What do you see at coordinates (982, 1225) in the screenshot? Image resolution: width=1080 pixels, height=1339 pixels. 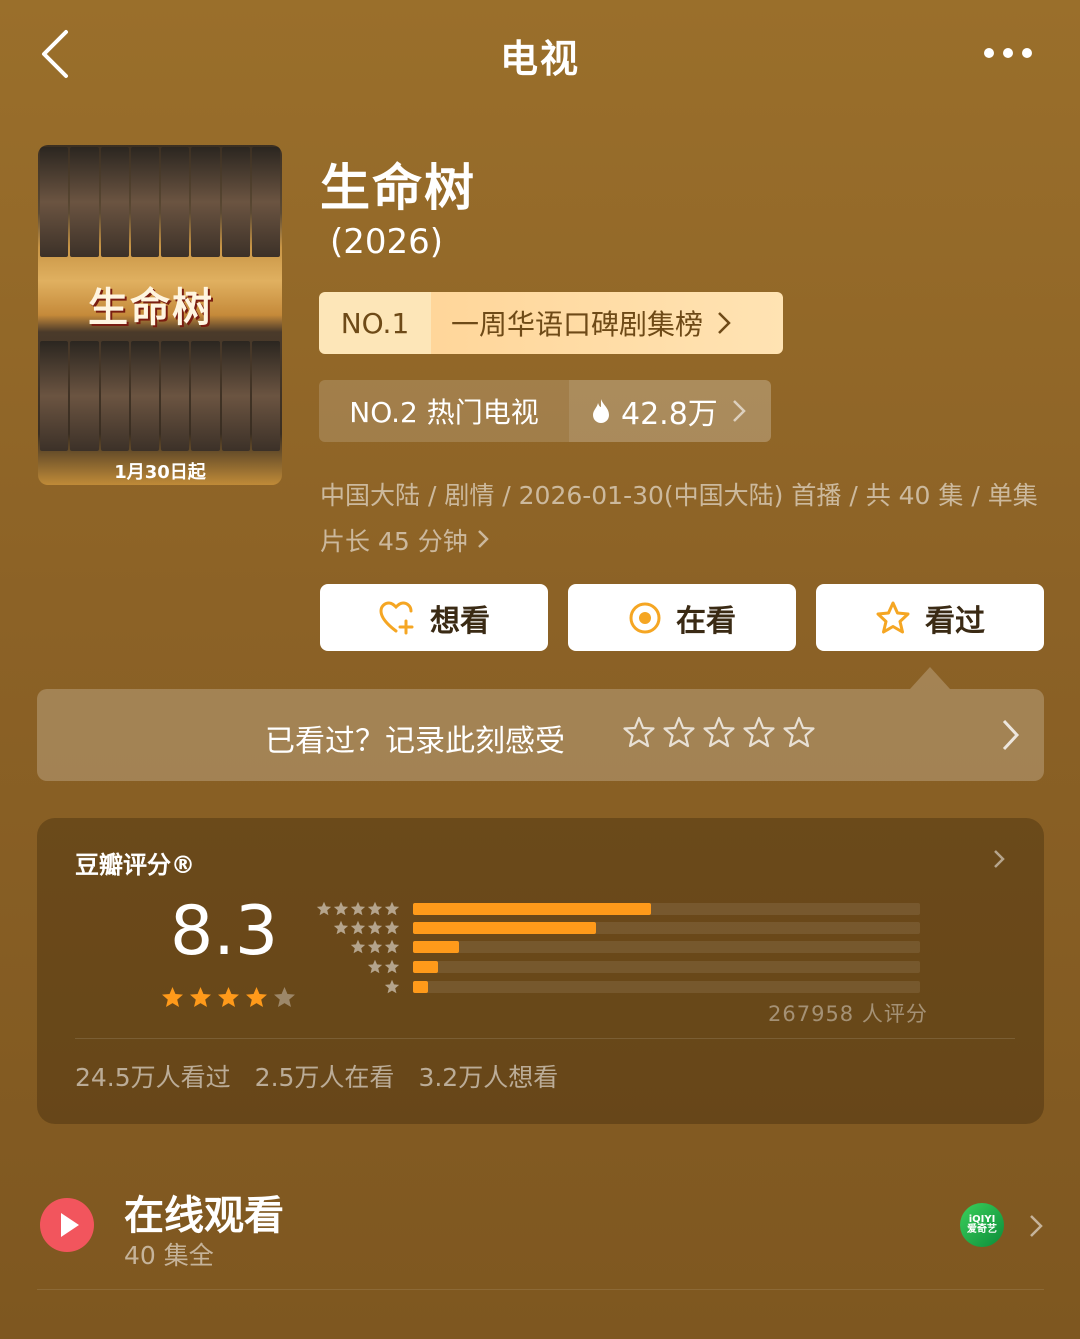 I see `iqiyi-logo-icon: iQIYI 爱奇艺` at bounding box center [982, 1225].